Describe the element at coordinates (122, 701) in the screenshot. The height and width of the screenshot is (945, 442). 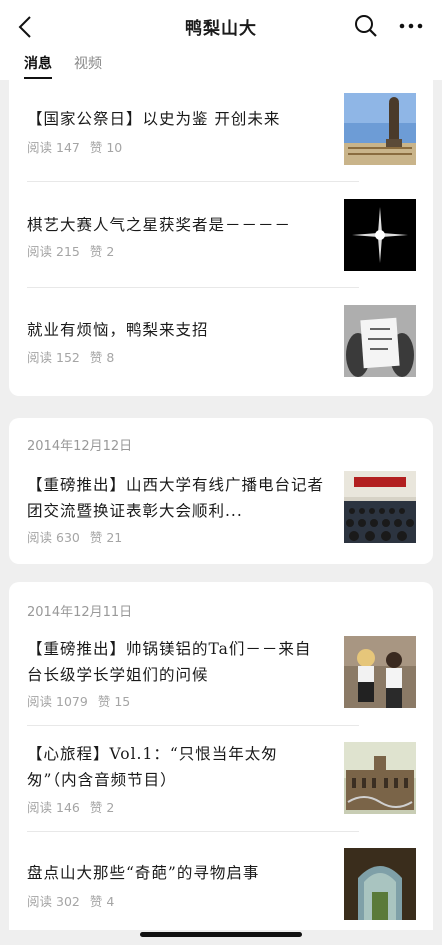
I see `like-count: 15` at that location.